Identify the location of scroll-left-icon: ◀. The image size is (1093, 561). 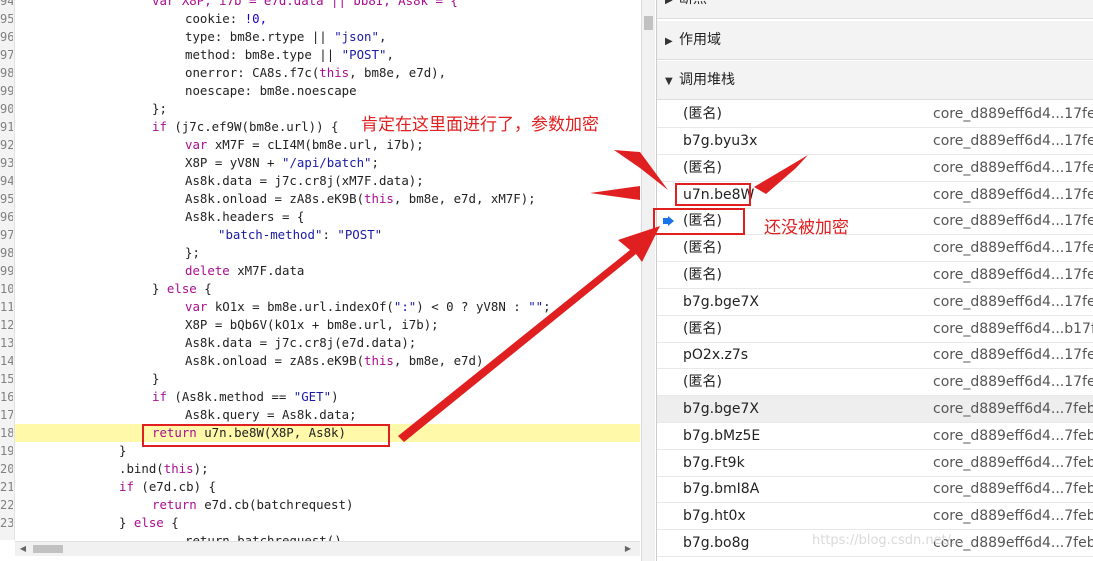
(23, 549).